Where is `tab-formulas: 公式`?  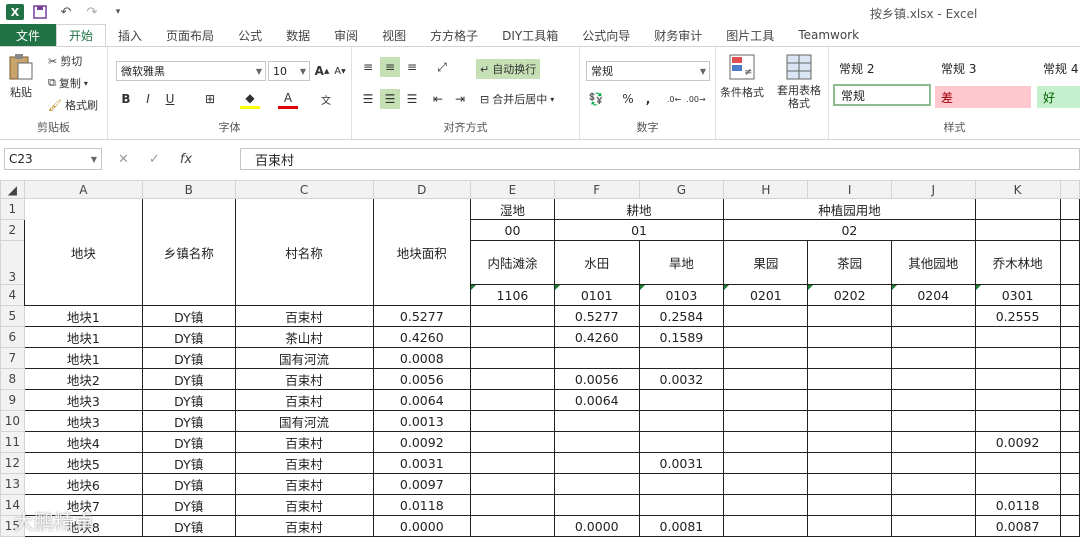
tab-formulas: 公式 is located at coordinates (250, 35).